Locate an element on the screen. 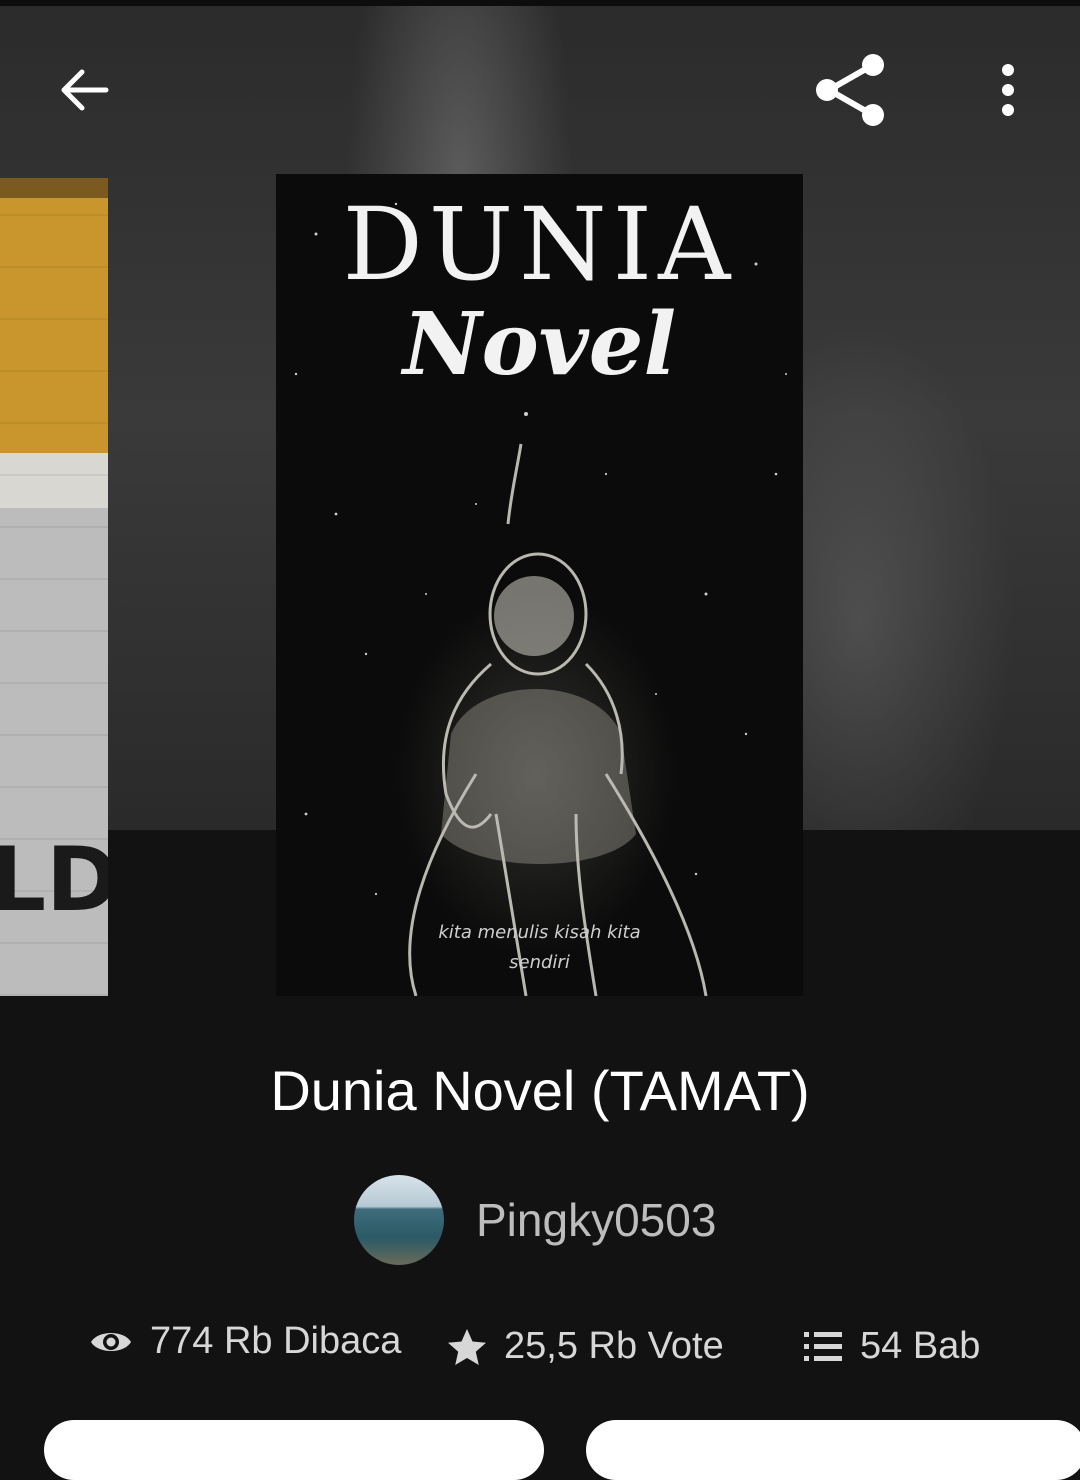  cover-tagline-line1: kita menulis kisah kita is located at coordinates (539, 932).